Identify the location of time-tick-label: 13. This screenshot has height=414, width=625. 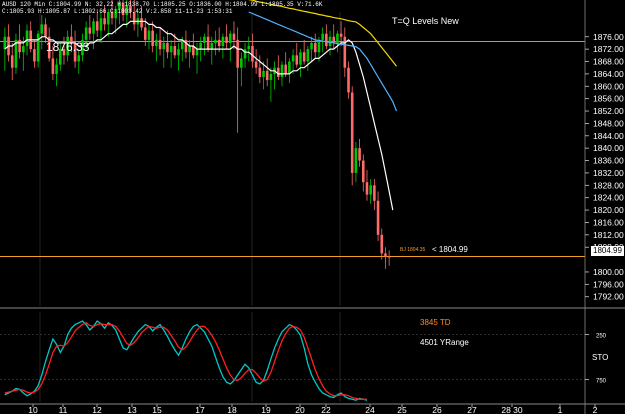
(132, 409).